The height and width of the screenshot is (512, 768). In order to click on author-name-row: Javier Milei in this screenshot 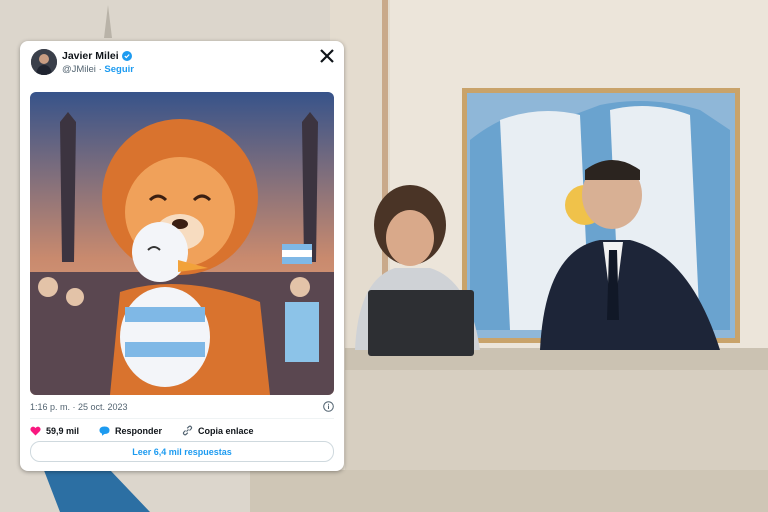, I will do `click(97, 56)`.